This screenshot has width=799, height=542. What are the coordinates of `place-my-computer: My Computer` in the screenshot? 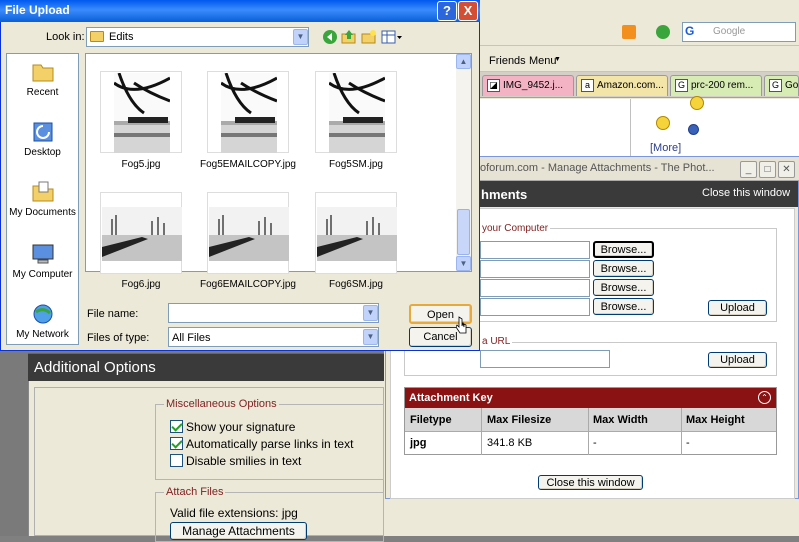 It's located at (42, 261).